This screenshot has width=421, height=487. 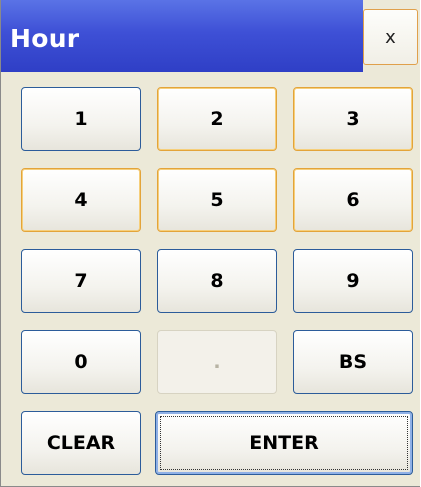 I want to click on key-8: 8, so click(x=217, y=281).